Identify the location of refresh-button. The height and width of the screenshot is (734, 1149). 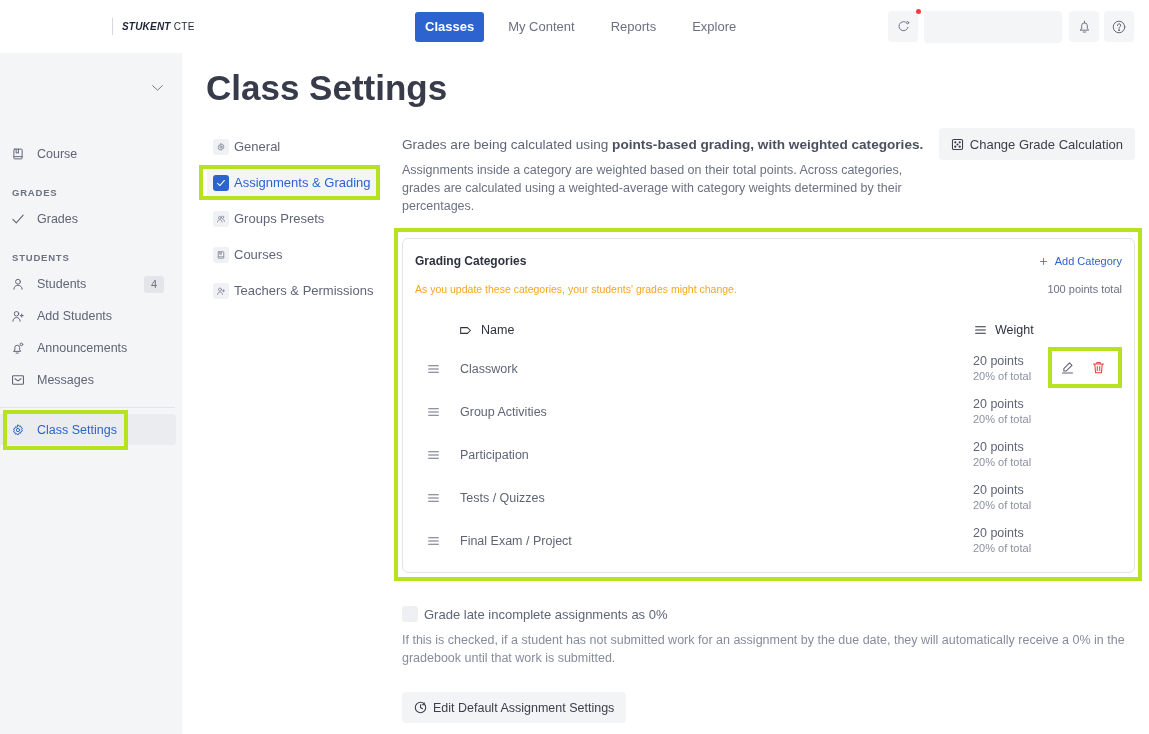
(903, 26).